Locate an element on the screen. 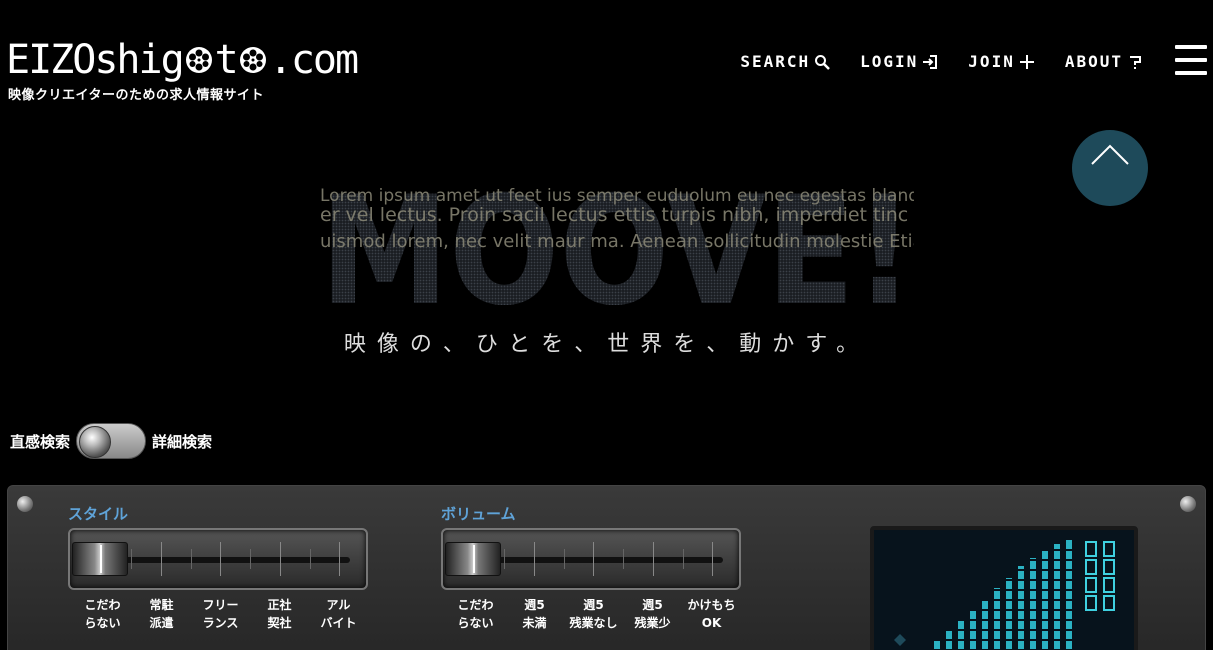  style-title: スタイル is located at coordinates (98, 514).